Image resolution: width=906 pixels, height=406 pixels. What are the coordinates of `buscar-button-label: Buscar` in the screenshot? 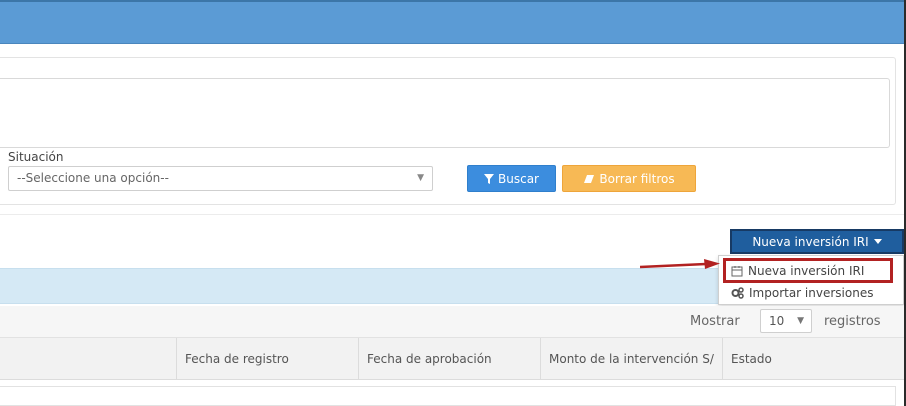 It's located at (518, 178).